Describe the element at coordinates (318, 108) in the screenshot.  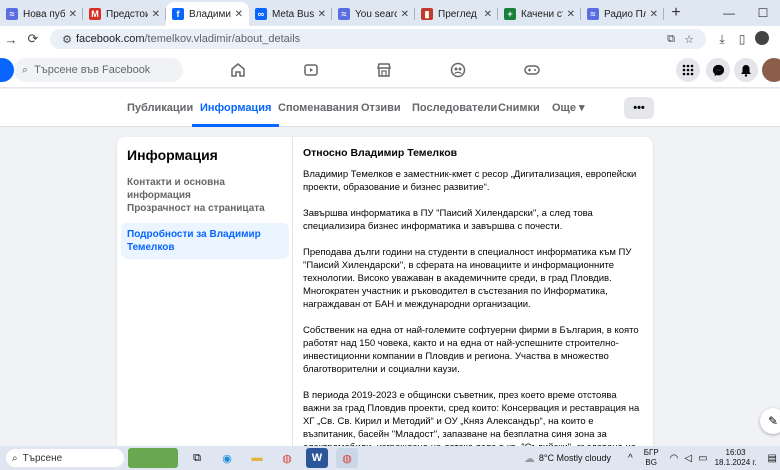
I see `profile-tab: Споменавания` at that location.